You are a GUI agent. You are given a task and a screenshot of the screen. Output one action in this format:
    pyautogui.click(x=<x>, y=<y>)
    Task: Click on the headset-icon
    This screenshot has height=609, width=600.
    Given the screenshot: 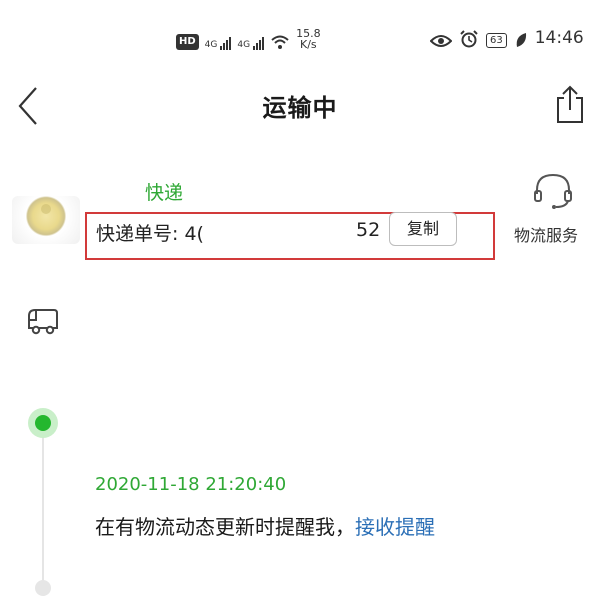 What is the action you would take?
    pyautogui.click(x=553, y=191)
    